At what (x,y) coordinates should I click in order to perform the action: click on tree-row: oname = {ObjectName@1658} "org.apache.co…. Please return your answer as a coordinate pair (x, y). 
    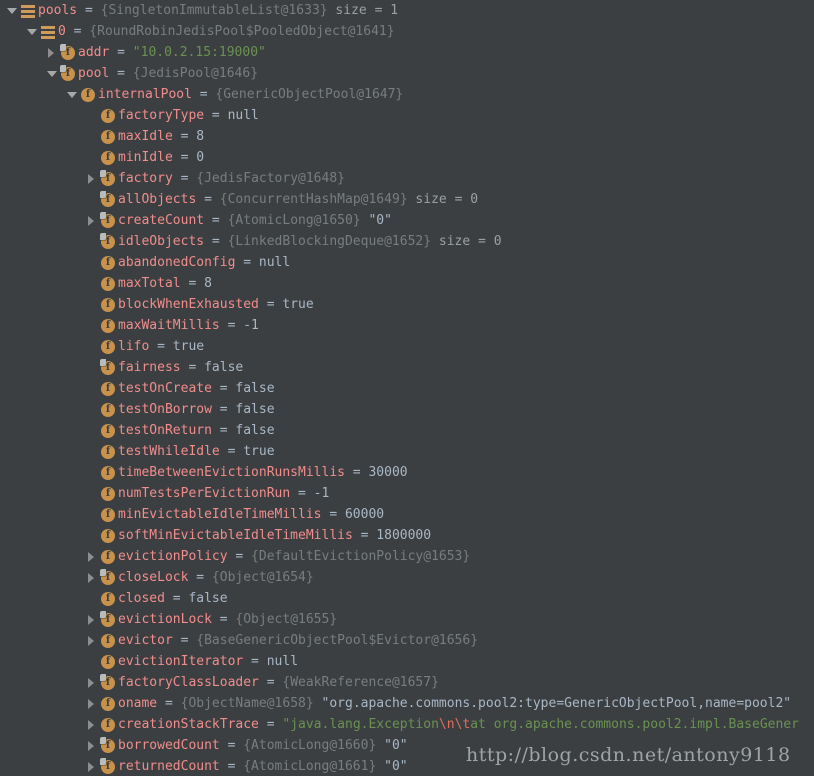
    Looking at the image, I should click on (407, 703).